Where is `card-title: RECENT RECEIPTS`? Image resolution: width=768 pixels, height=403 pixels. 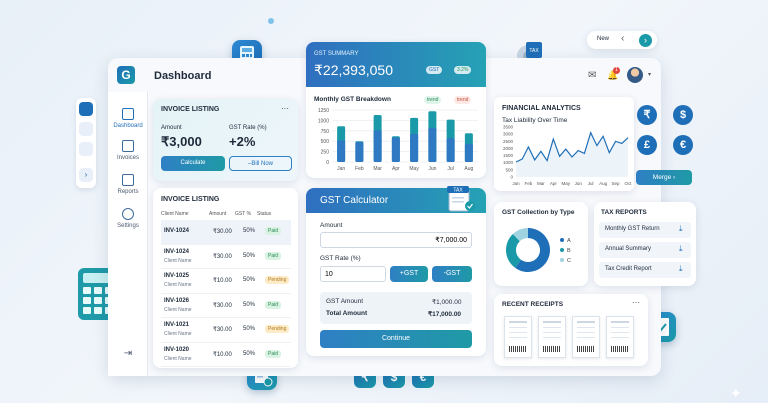 card-title: RECENT RECEIPTS is located at coordinates (533, 304).